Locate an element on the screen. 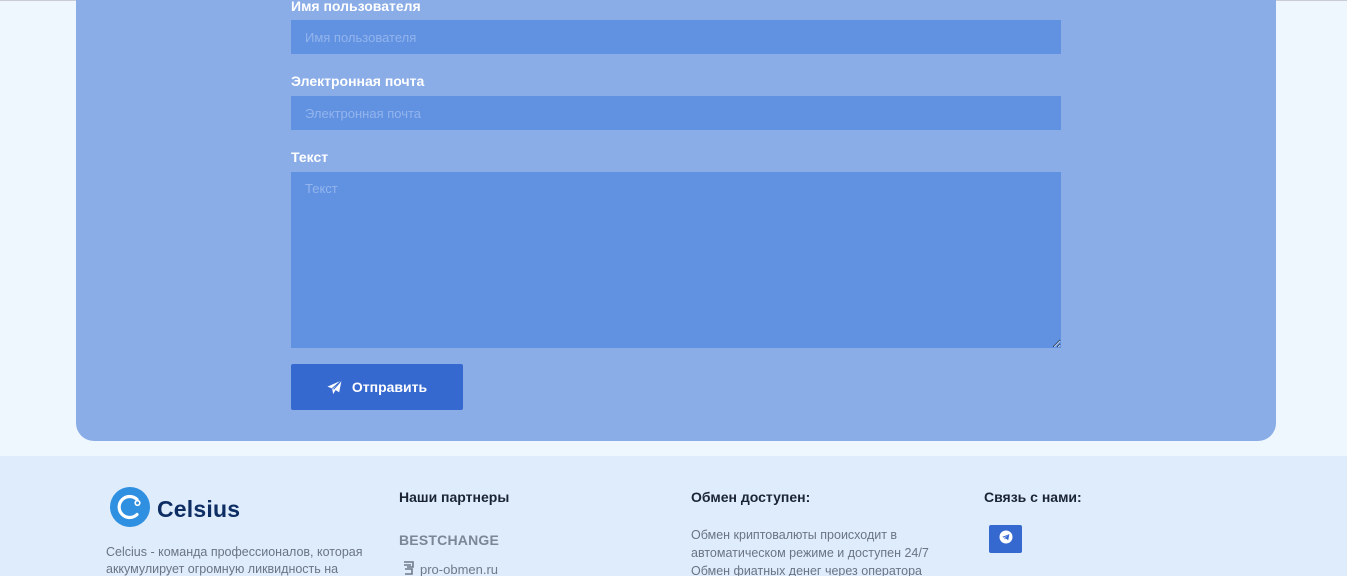  partner-pro-obmen-label: pro-obmen.ru is located at coordinates (459, 569).